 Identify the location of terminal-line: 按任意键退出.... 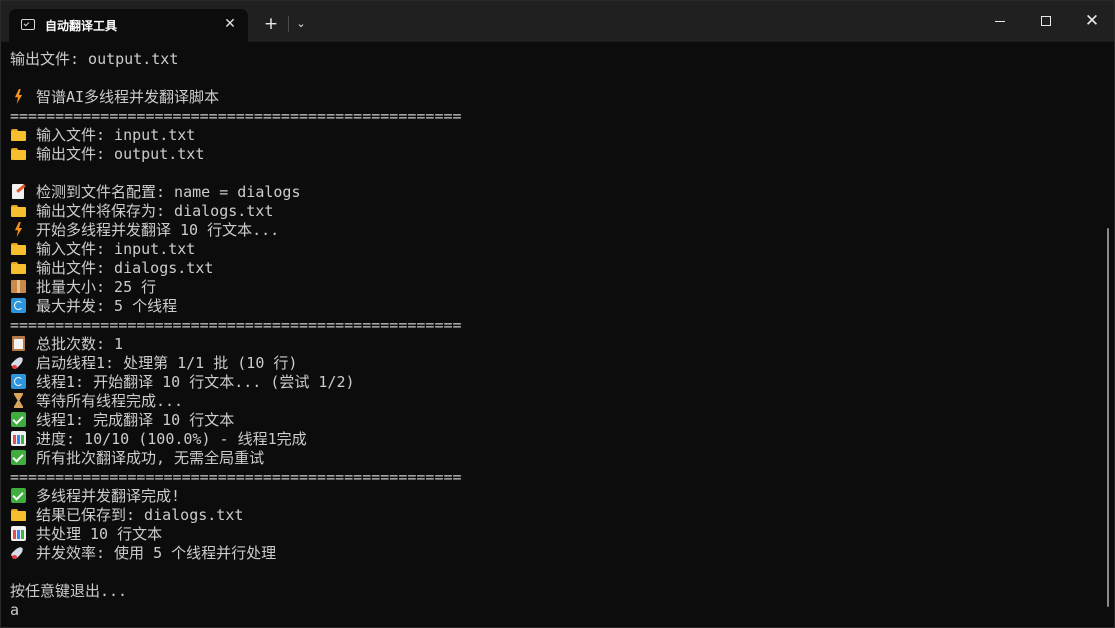
(68, 591).